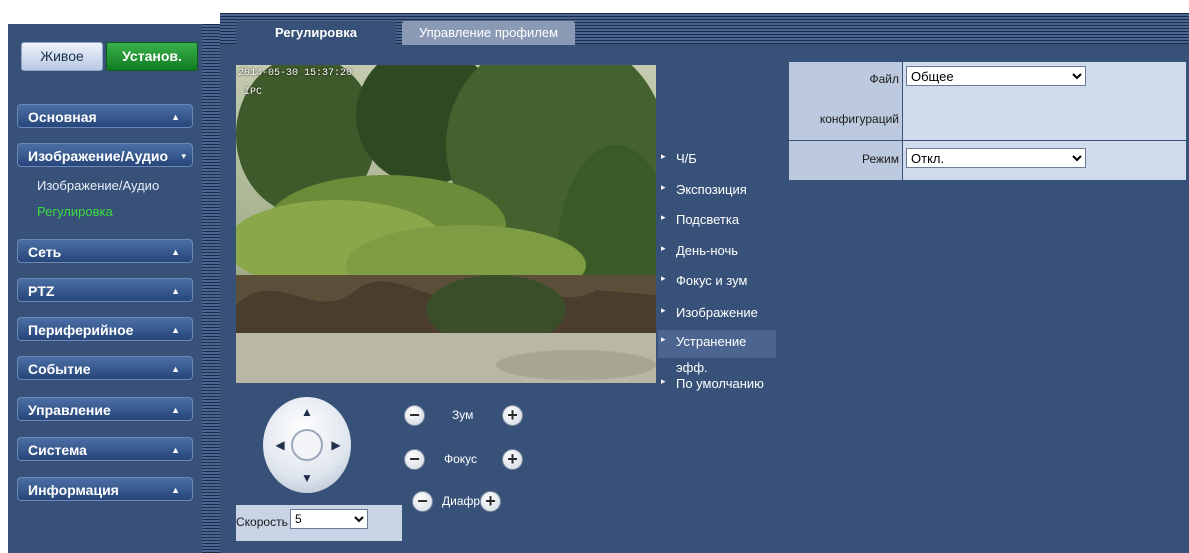 This screenshot has width=1189, height=553. What do you see at coordinates (422, 501) in the screenshot?
I see `iris-minus-button: −` at bounding box center [422, 501].